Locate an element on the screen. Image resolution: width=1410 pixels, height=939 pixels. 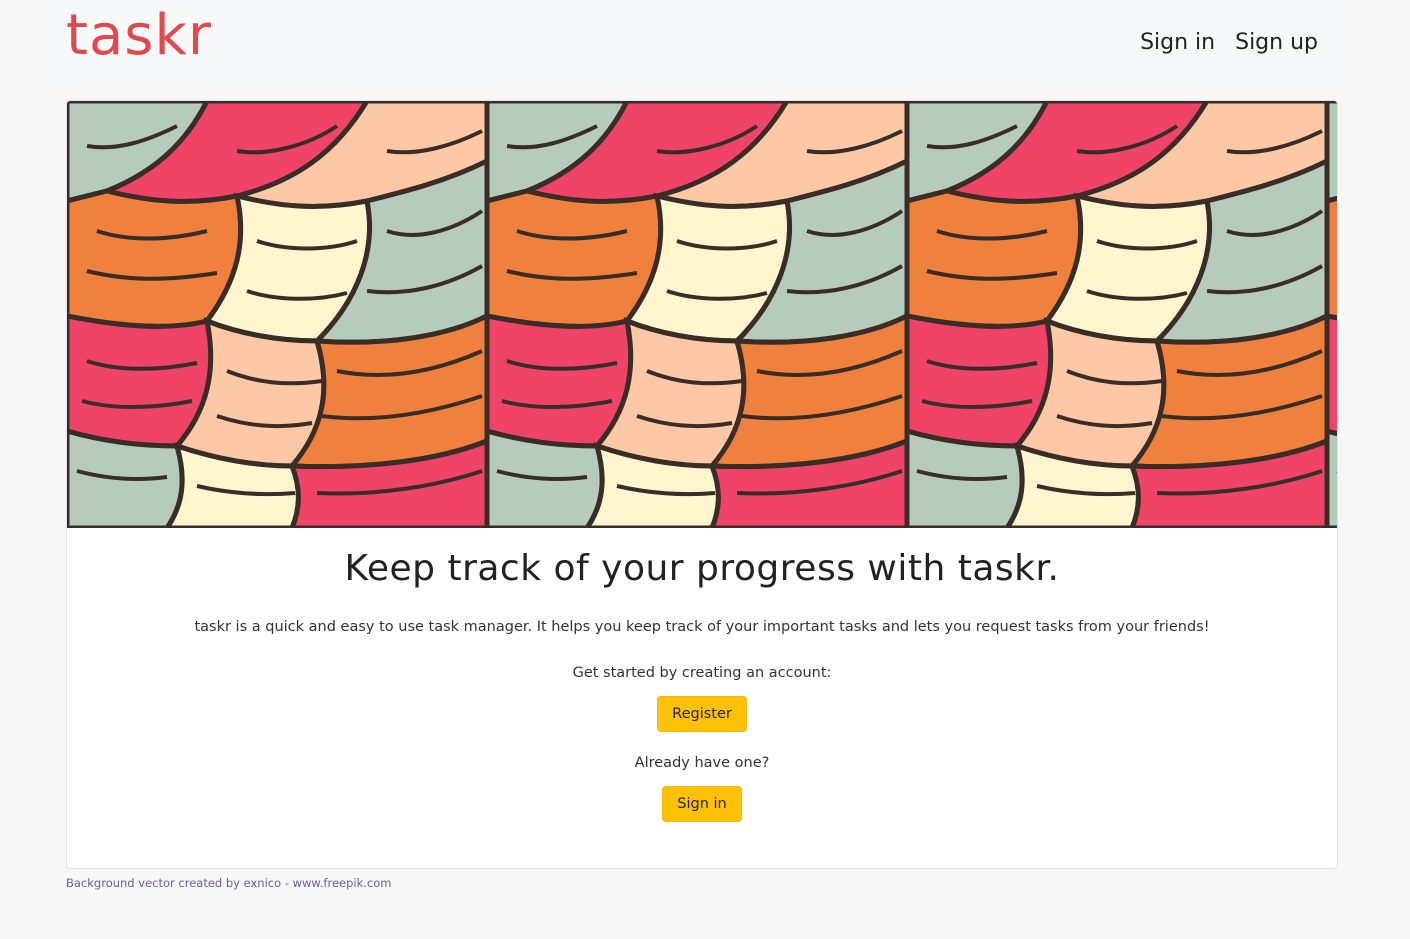
navbar: taskr Sign in Sign up is located at coordinates (700, 46).